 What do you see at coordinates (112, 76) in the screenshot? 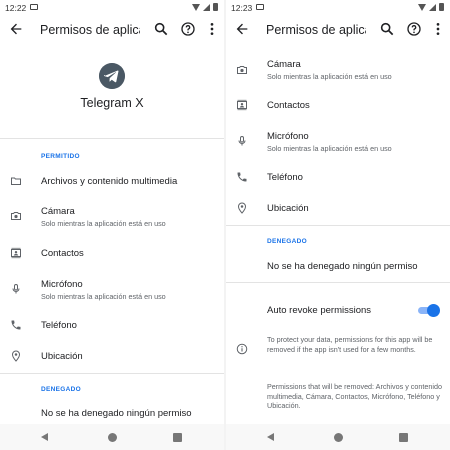
I see `telegram-logo-icon` at bounding box center [112, 76].